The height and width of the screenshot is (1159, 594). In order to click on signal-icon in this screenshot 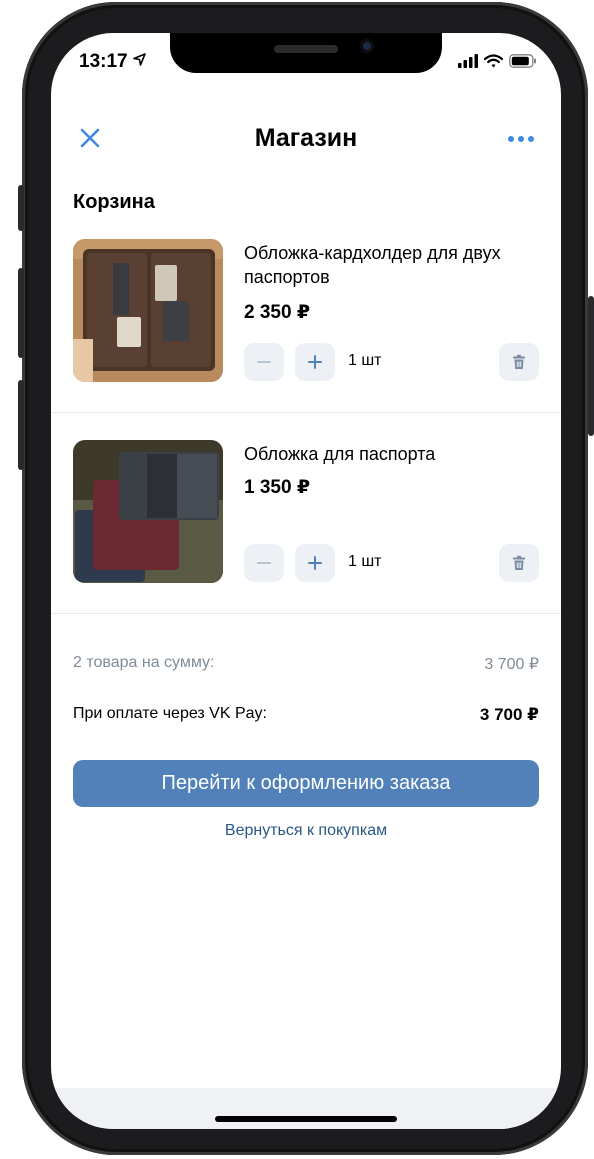, I will do `click(468, 61)`.